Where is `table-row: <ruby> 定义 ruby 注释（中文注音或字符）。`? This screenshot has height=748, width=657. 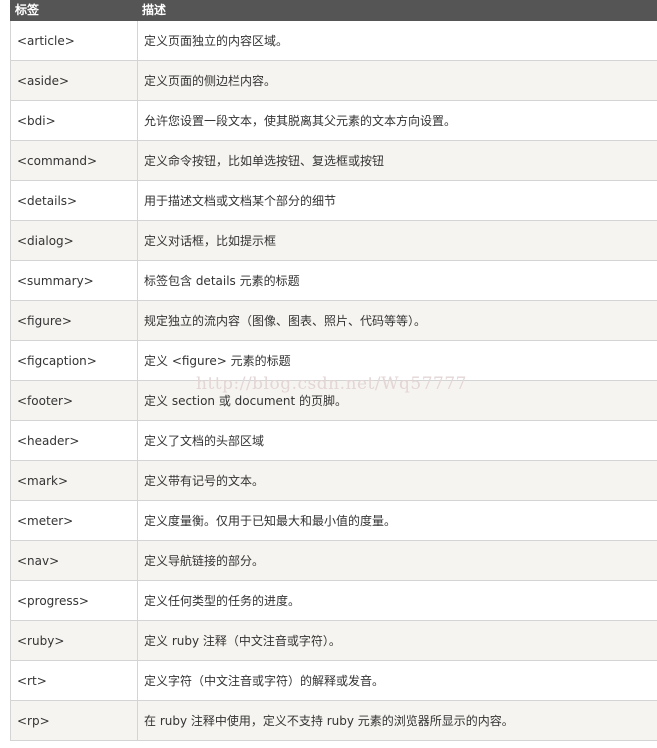
table-row: <ruby> 定义 ruby 注释（中文注音或字符）。 is located at coordinates (333, 640).